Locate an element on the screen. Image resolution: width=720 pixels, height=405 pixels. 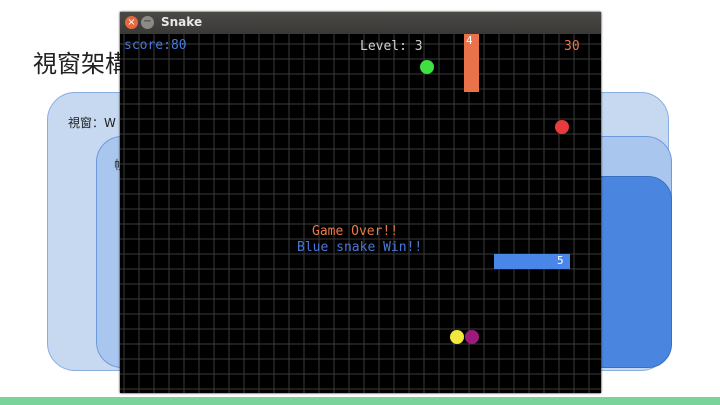
food-green is located at coordinates (427, 67).